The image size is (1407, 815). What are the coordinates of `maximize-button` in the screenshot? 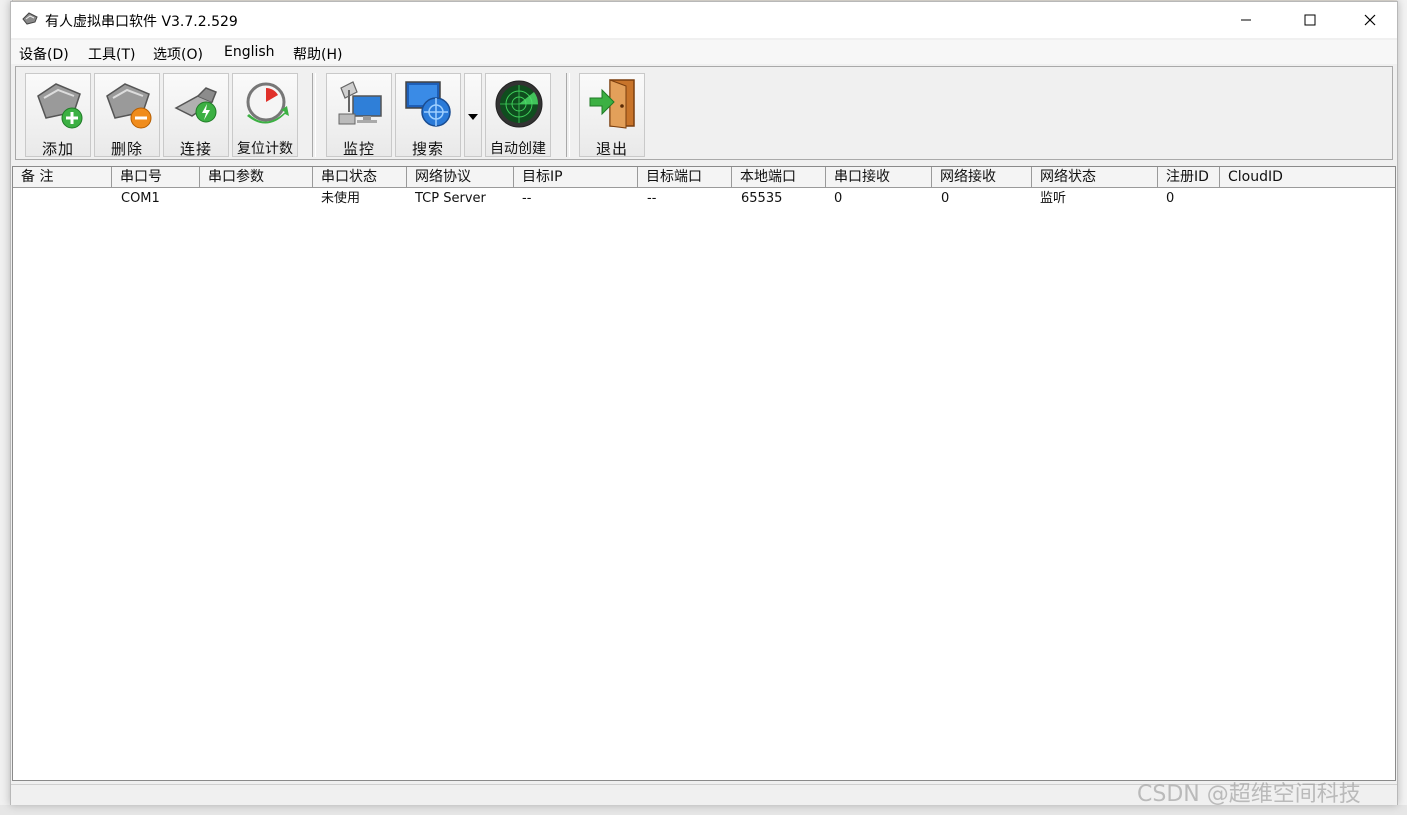 It's located at (1310, 20).